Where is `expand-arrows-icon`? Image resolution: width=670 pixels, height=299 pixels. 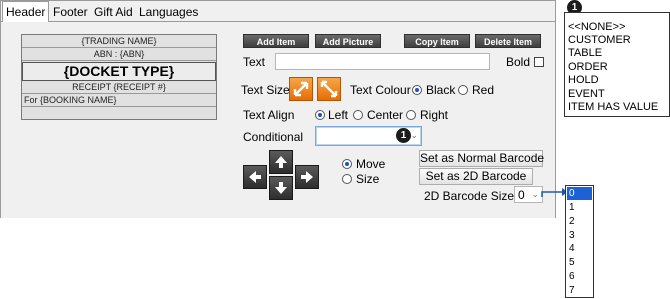
expand-arrows-icon is located at coordinates (301, 89).